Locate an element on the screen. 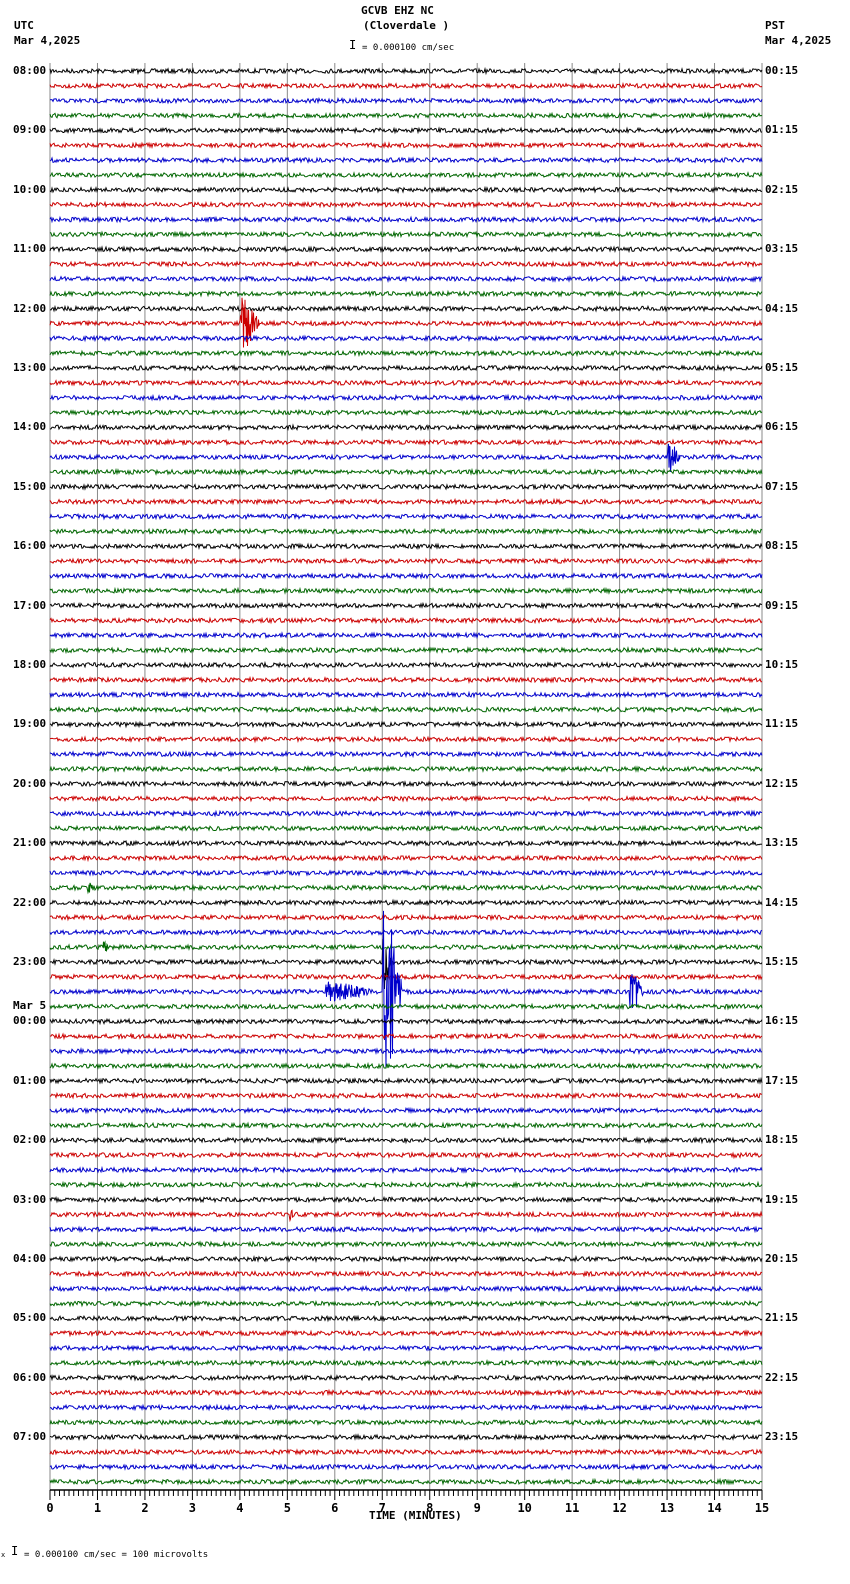 This screenshot has height=1584, width=850. x-tick-label: 4 is located at coordinates (239, 1508).